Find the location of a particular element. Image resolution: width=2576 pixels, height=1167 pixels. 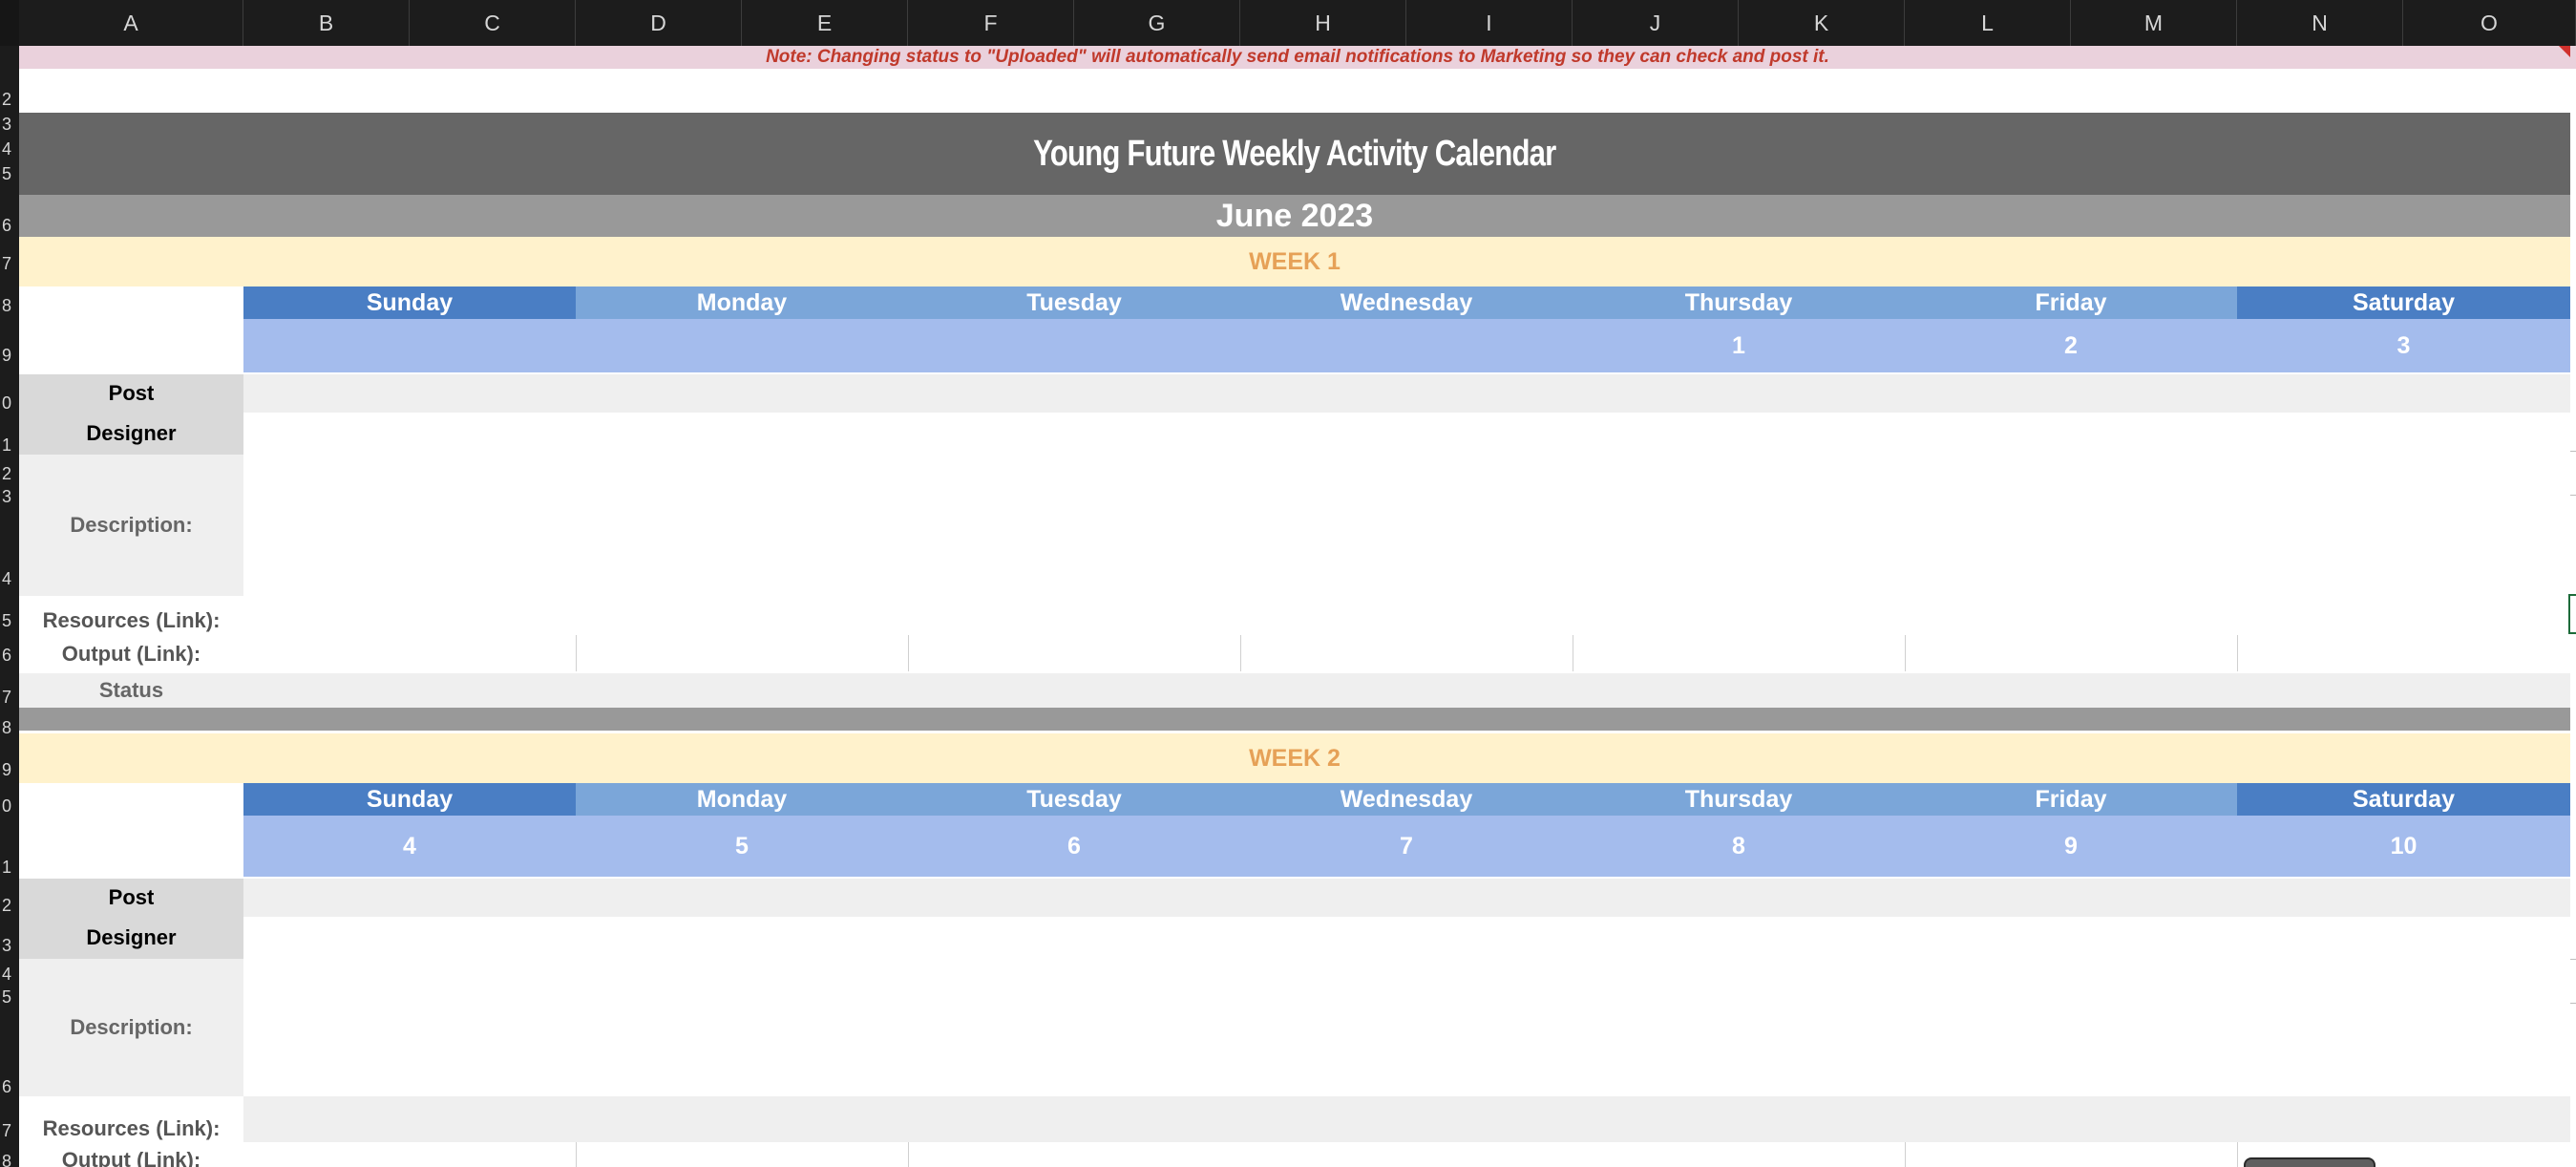

month-header: June 2023 is located at coordinates (1294, 216).